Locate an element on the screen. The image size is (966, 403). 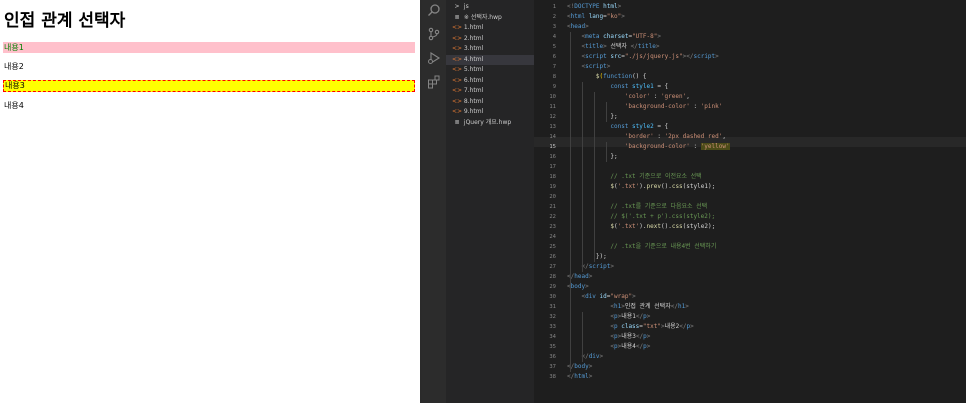
code-line: <div id="wrap"> is located at coordinates (601, 297).